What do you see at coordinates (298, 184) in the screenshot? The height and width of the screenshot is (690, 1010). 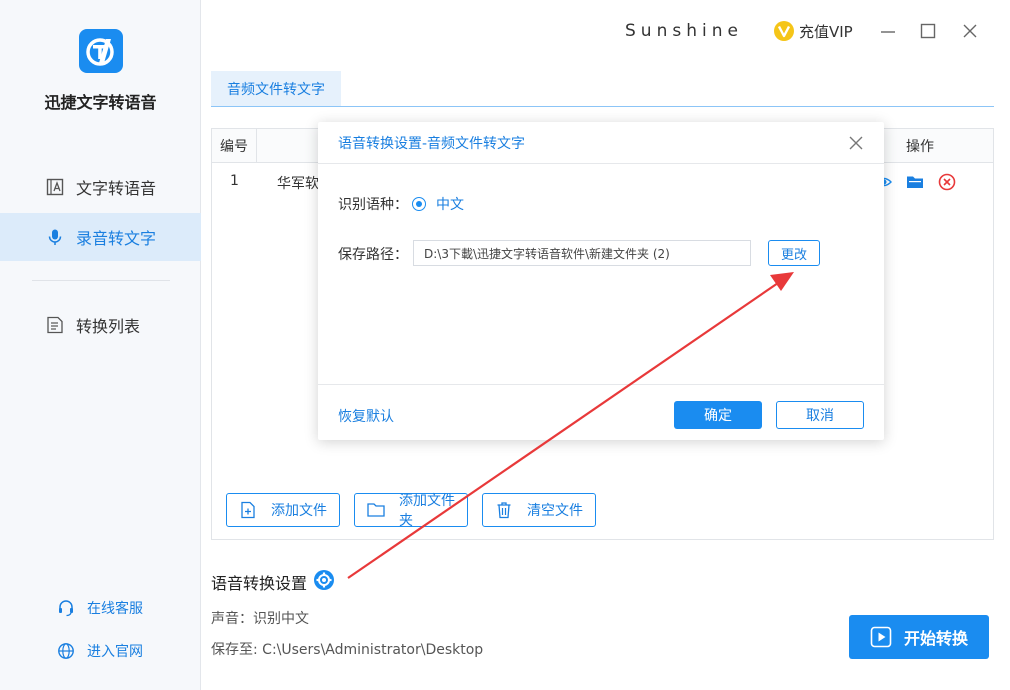 I see `table-row-filename: 华军软` at bounding box center [298, 184].